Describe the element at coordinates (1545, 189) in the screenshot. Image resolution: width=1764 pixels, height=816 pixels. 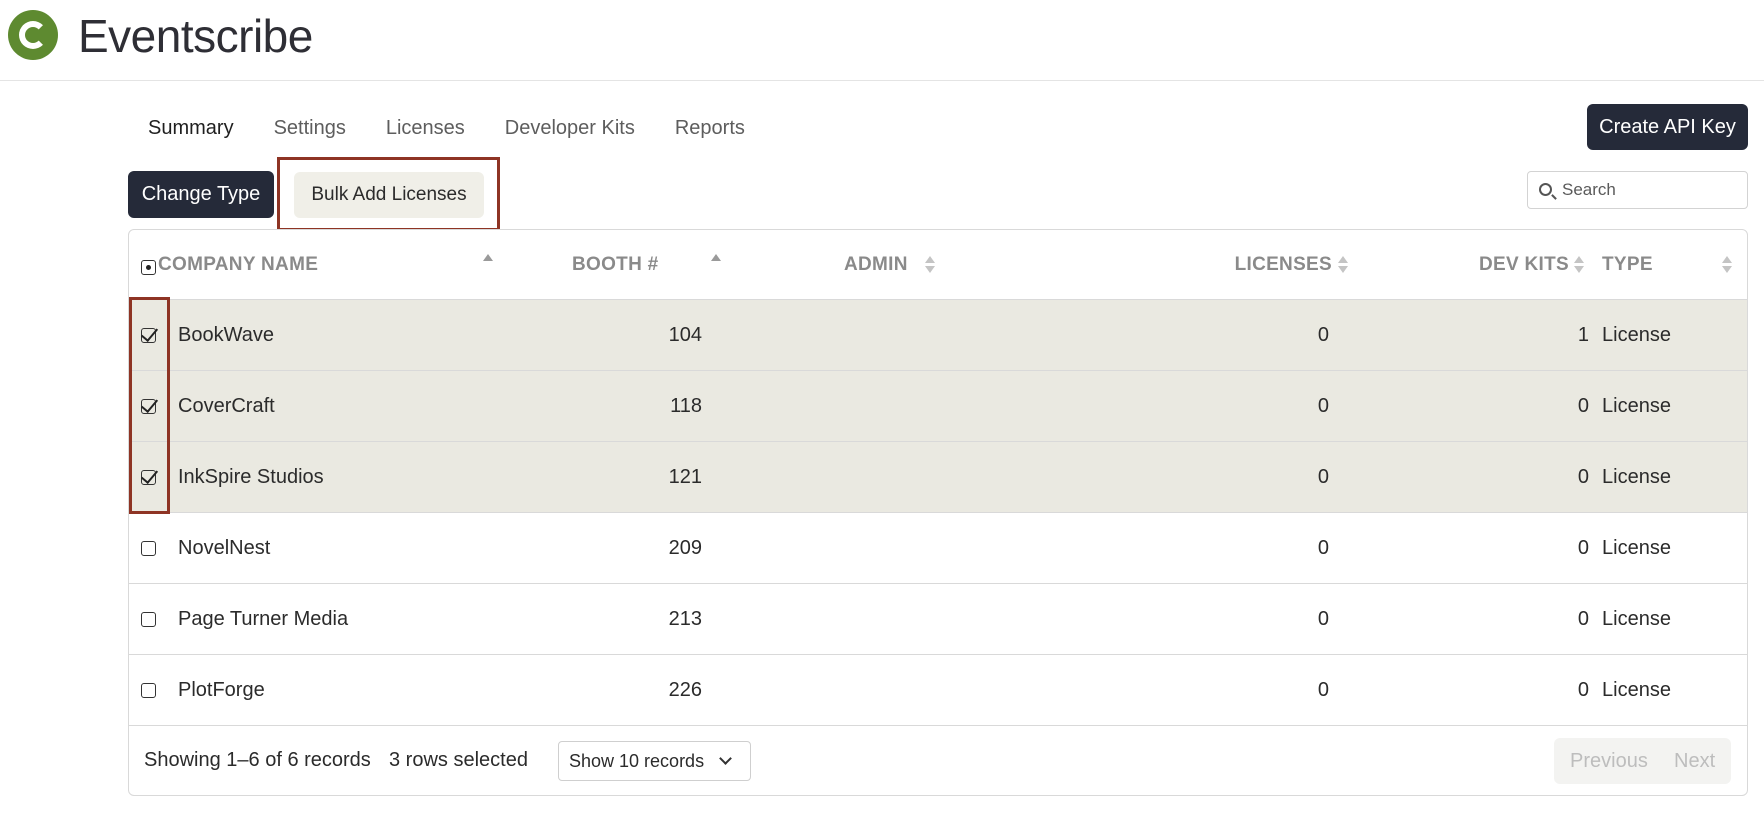
I see `search-icon` at that location.